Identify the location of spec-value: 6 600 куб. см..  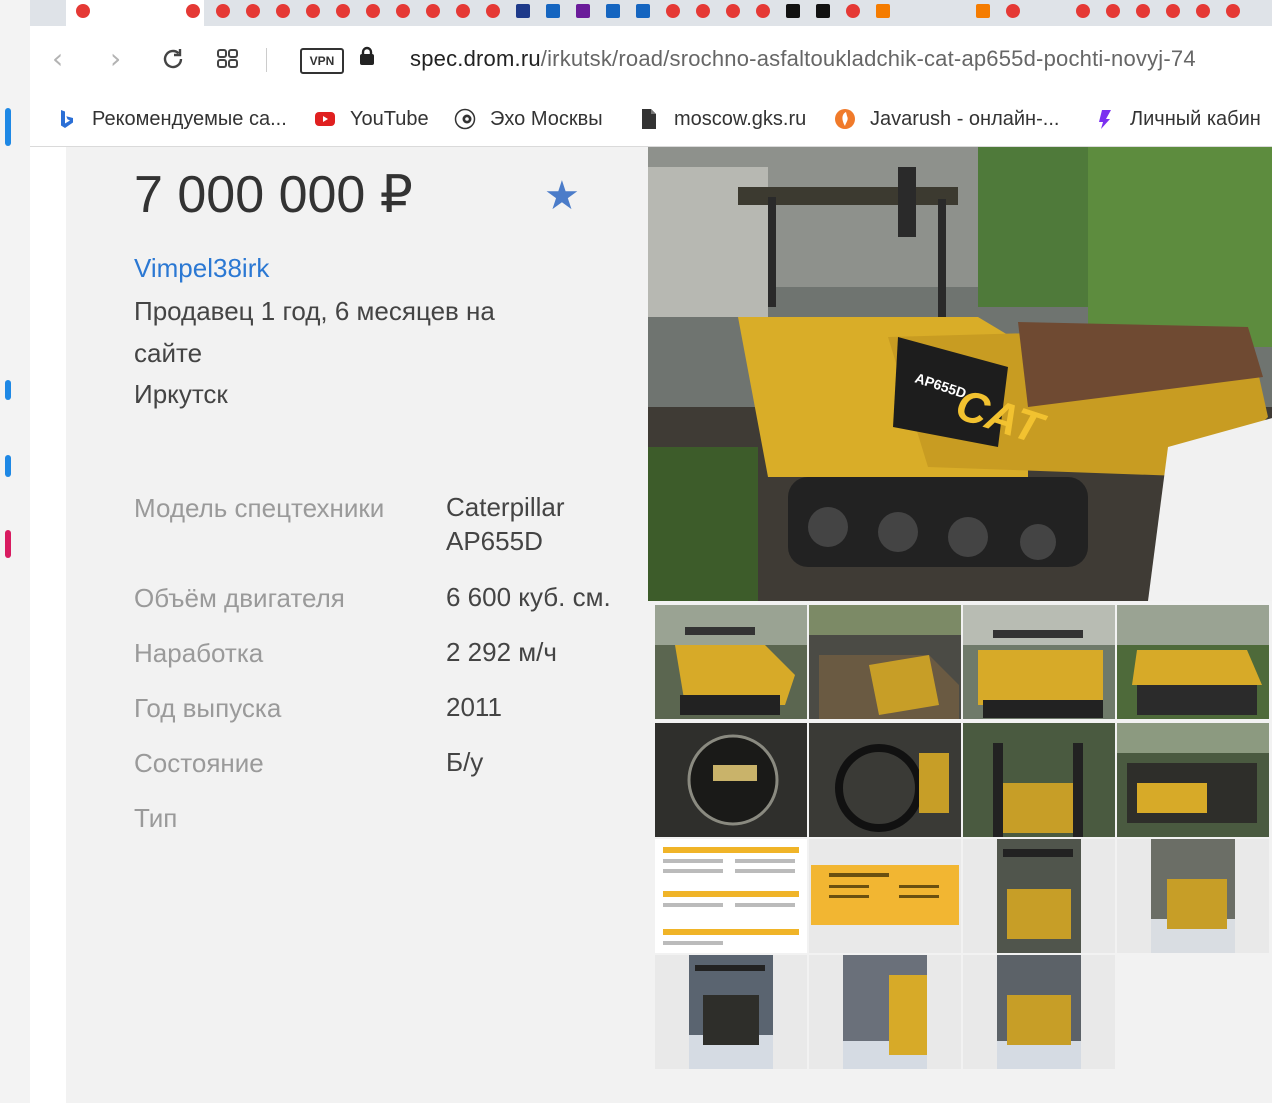
(528, 597).